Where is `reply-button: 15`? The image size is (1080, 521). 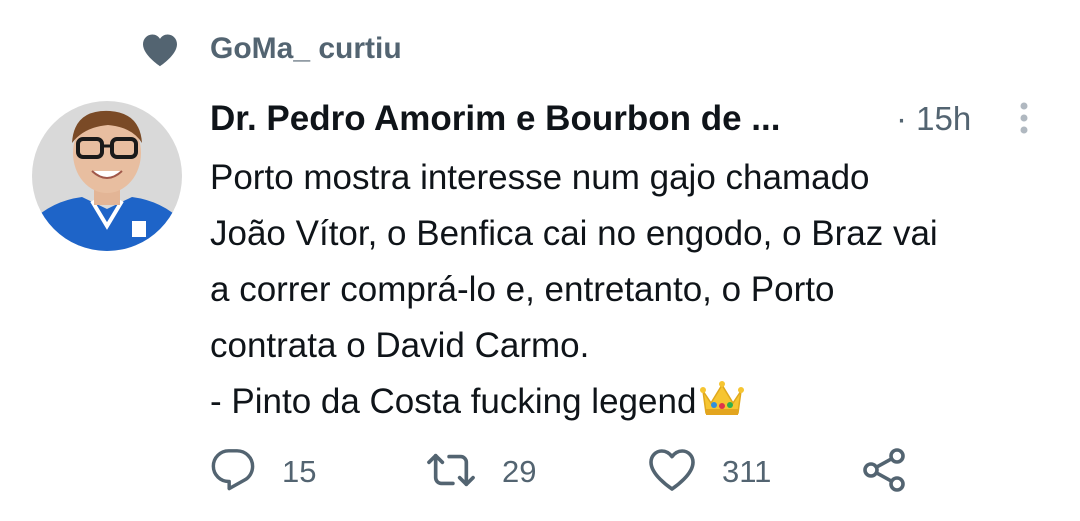
reply-button: 15 is located at coordinates (263, 472).